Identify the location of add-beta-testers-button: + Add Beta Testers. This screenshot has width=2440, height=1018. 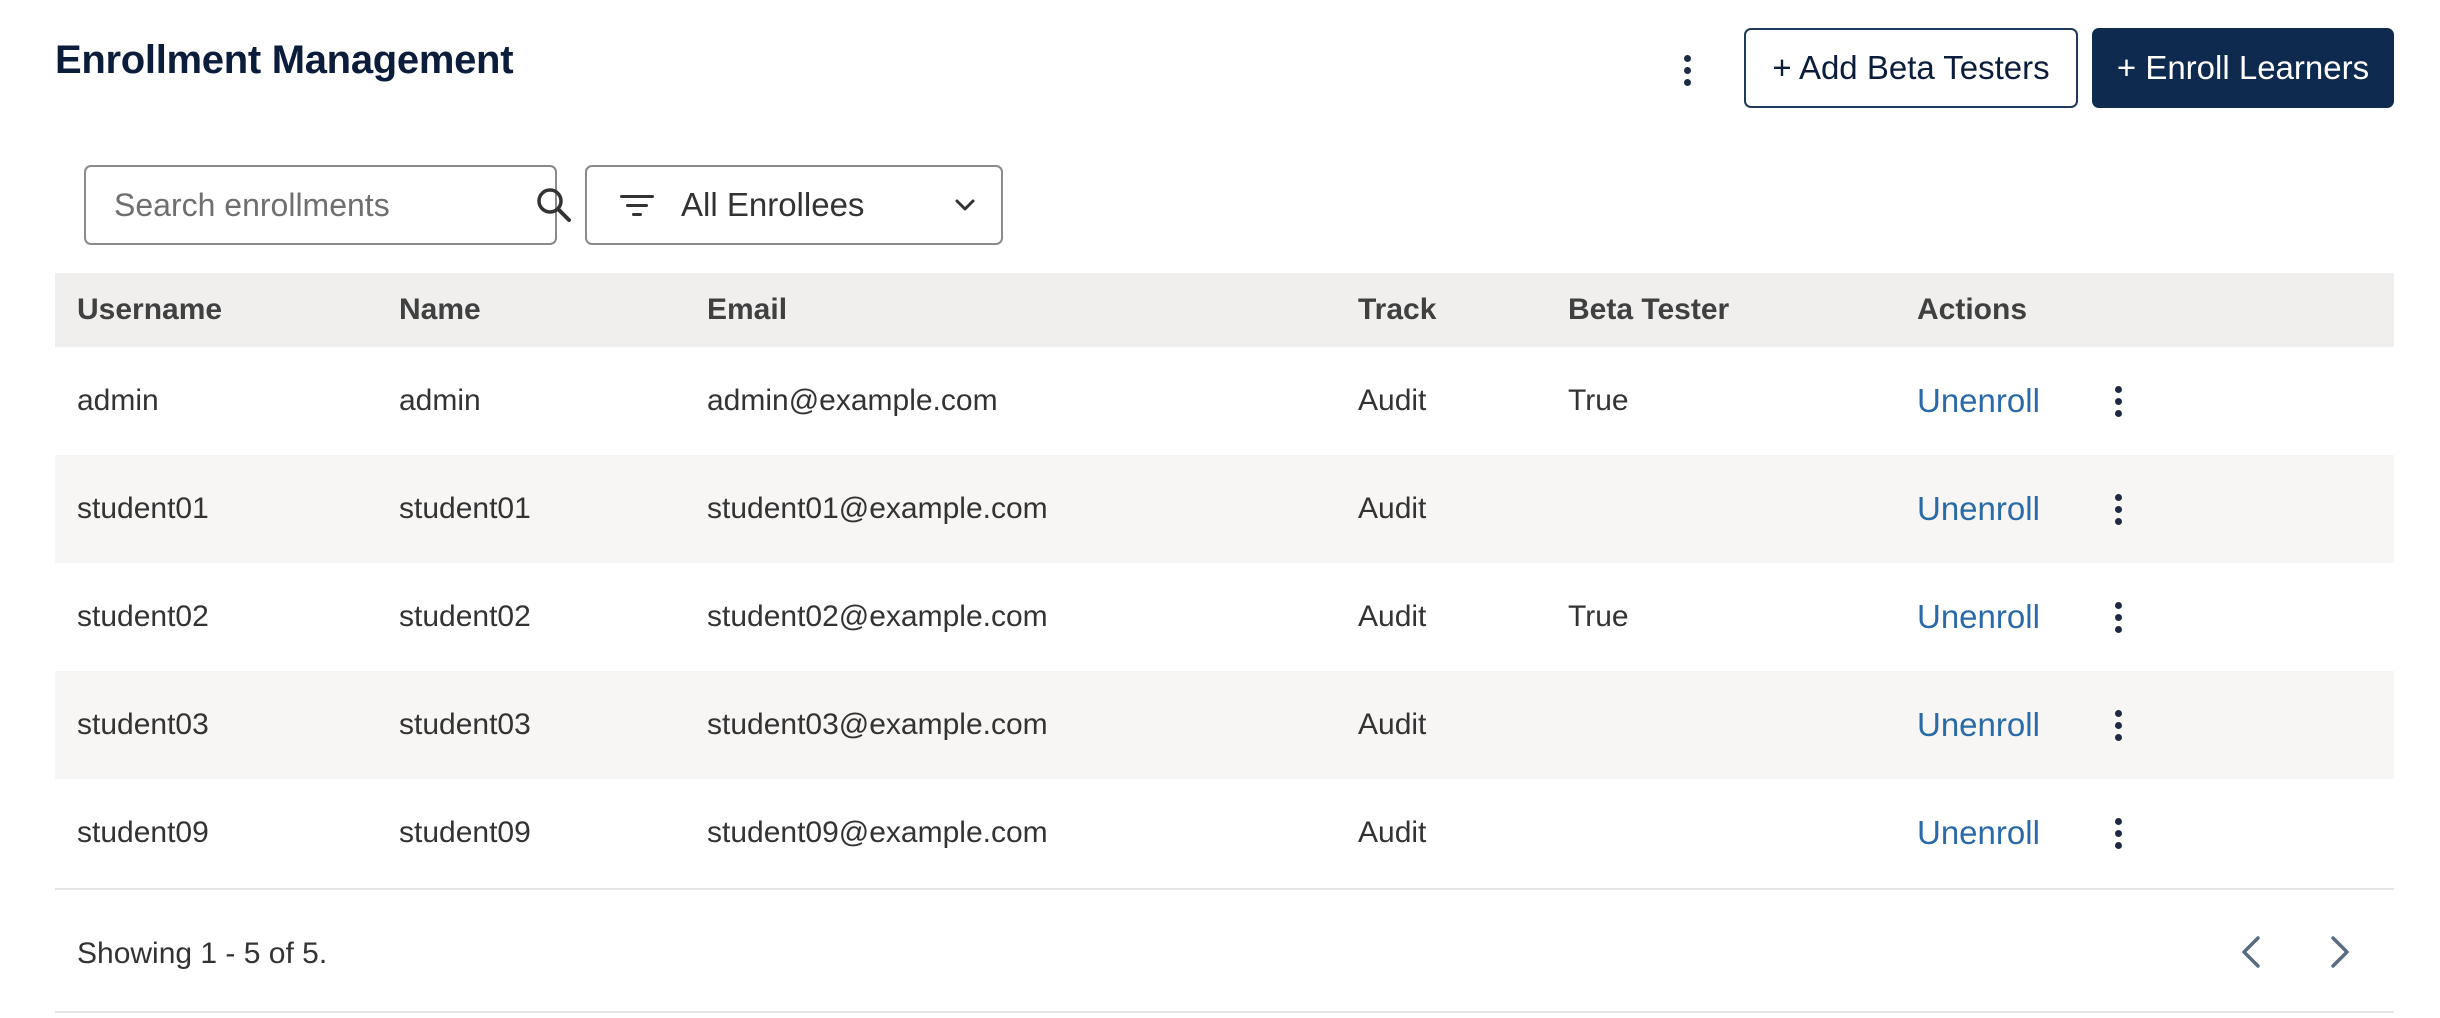
(1911, 68).